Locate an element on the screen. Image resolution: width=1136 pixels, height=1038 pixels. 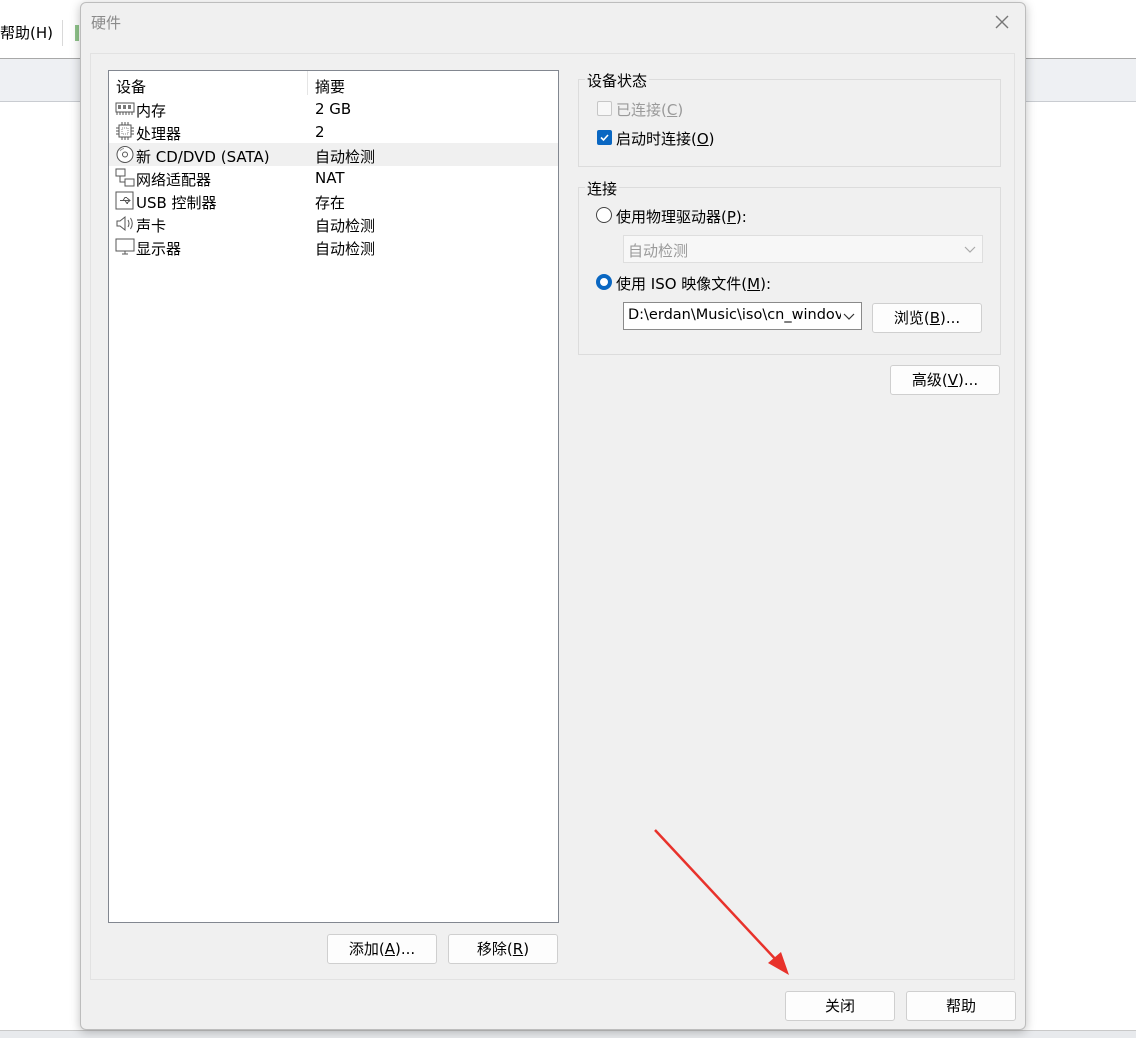
advanced-button-accesskey: V is located at coordinates (952, 380).